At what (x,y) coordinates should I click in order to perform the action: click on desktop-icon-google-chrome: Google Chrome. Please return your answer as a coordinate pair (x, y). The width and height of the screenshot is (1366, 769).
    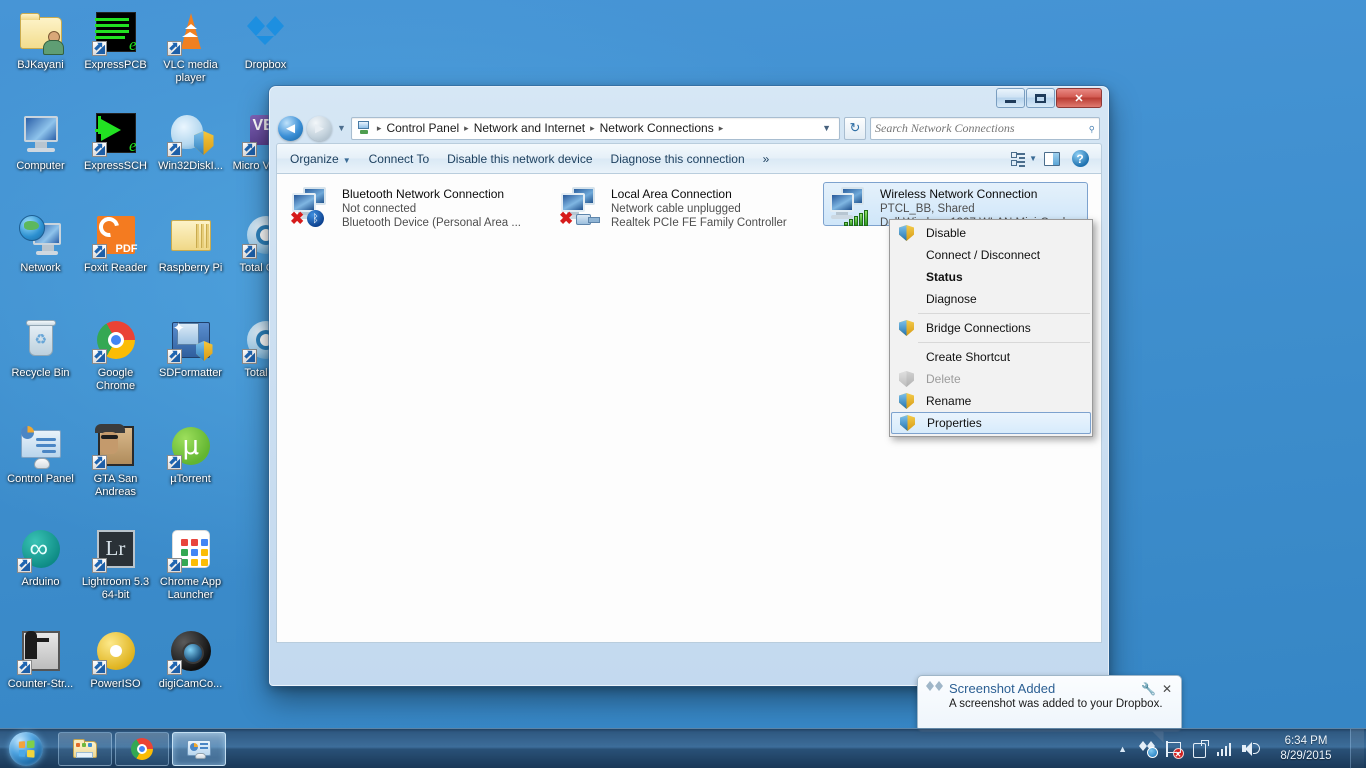
    Looking at the image, I should click on (115, 354).